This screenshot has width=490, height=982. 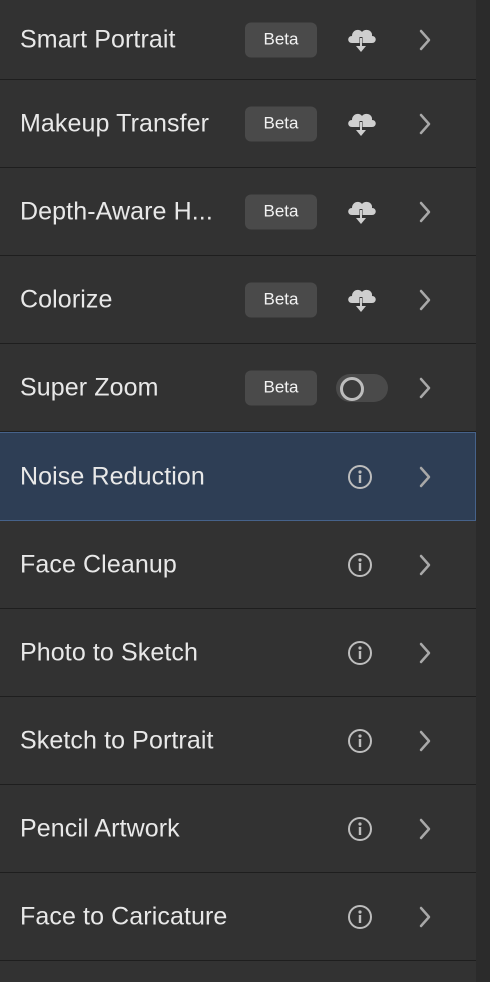 What do you see at coordinates (89, 387) in the screenshot?
I see `filter-label: Super Zoom` at bounding box center [89, 387].